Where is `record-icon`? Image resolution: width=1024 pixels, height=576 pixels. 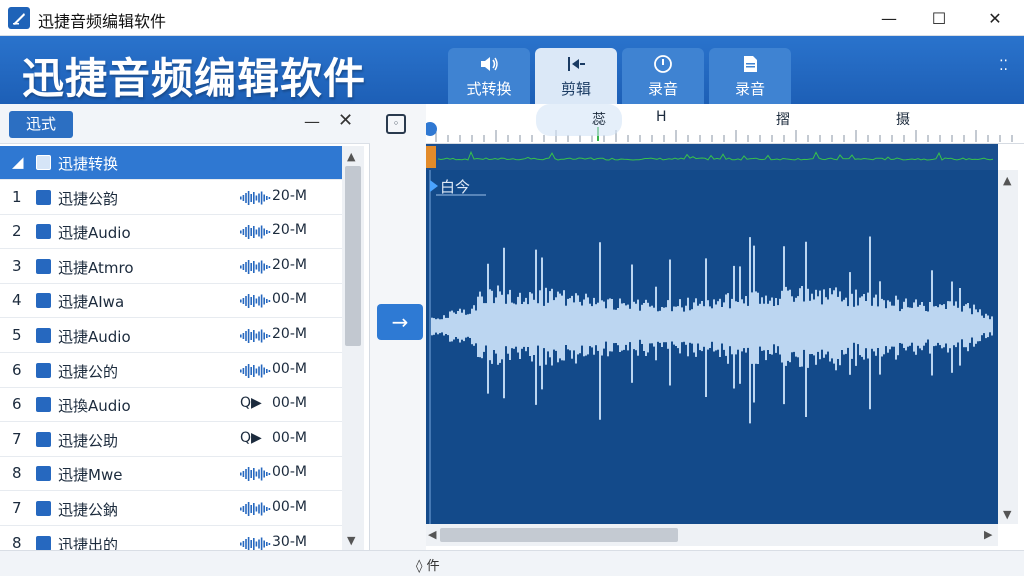
record-icon is located at coordinates (663, 64).